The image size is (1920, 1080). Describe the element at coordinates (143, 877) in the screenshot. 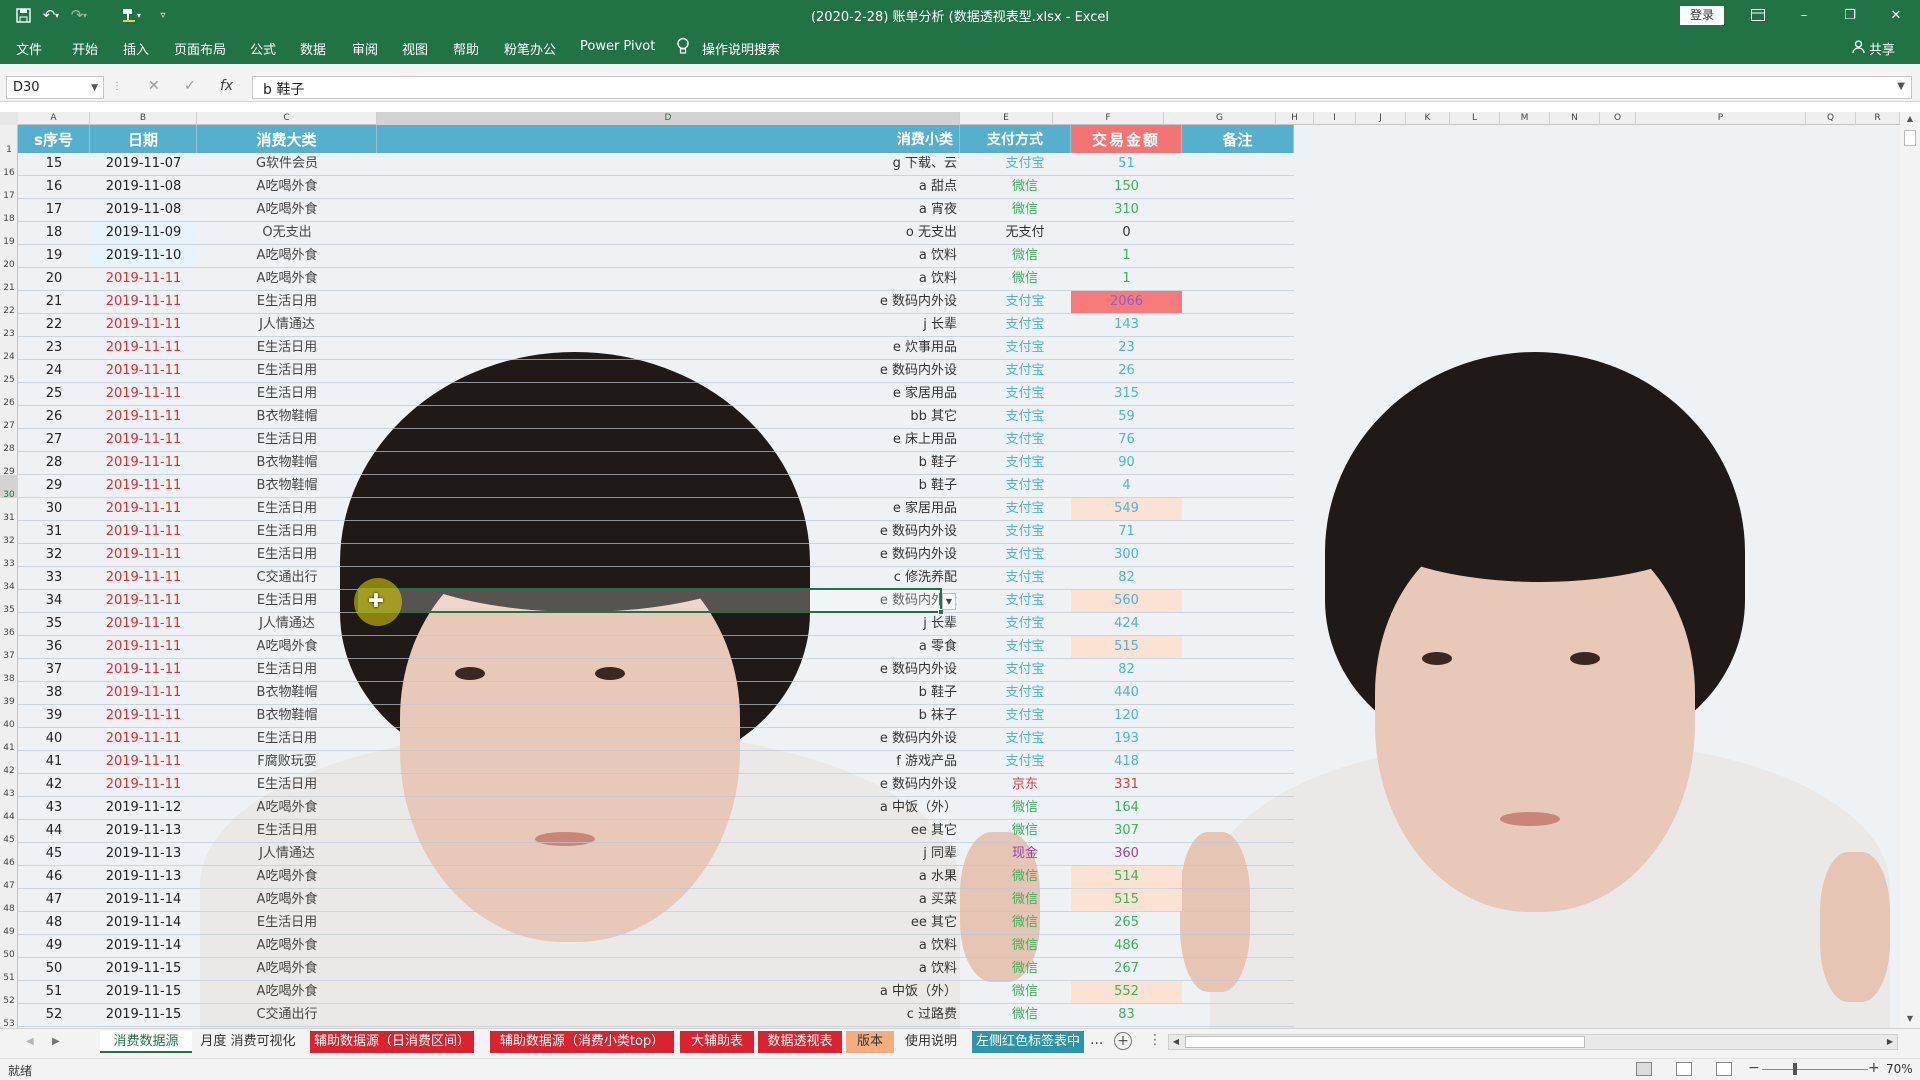

I see `cell-date: 2019-11-13` at that location.